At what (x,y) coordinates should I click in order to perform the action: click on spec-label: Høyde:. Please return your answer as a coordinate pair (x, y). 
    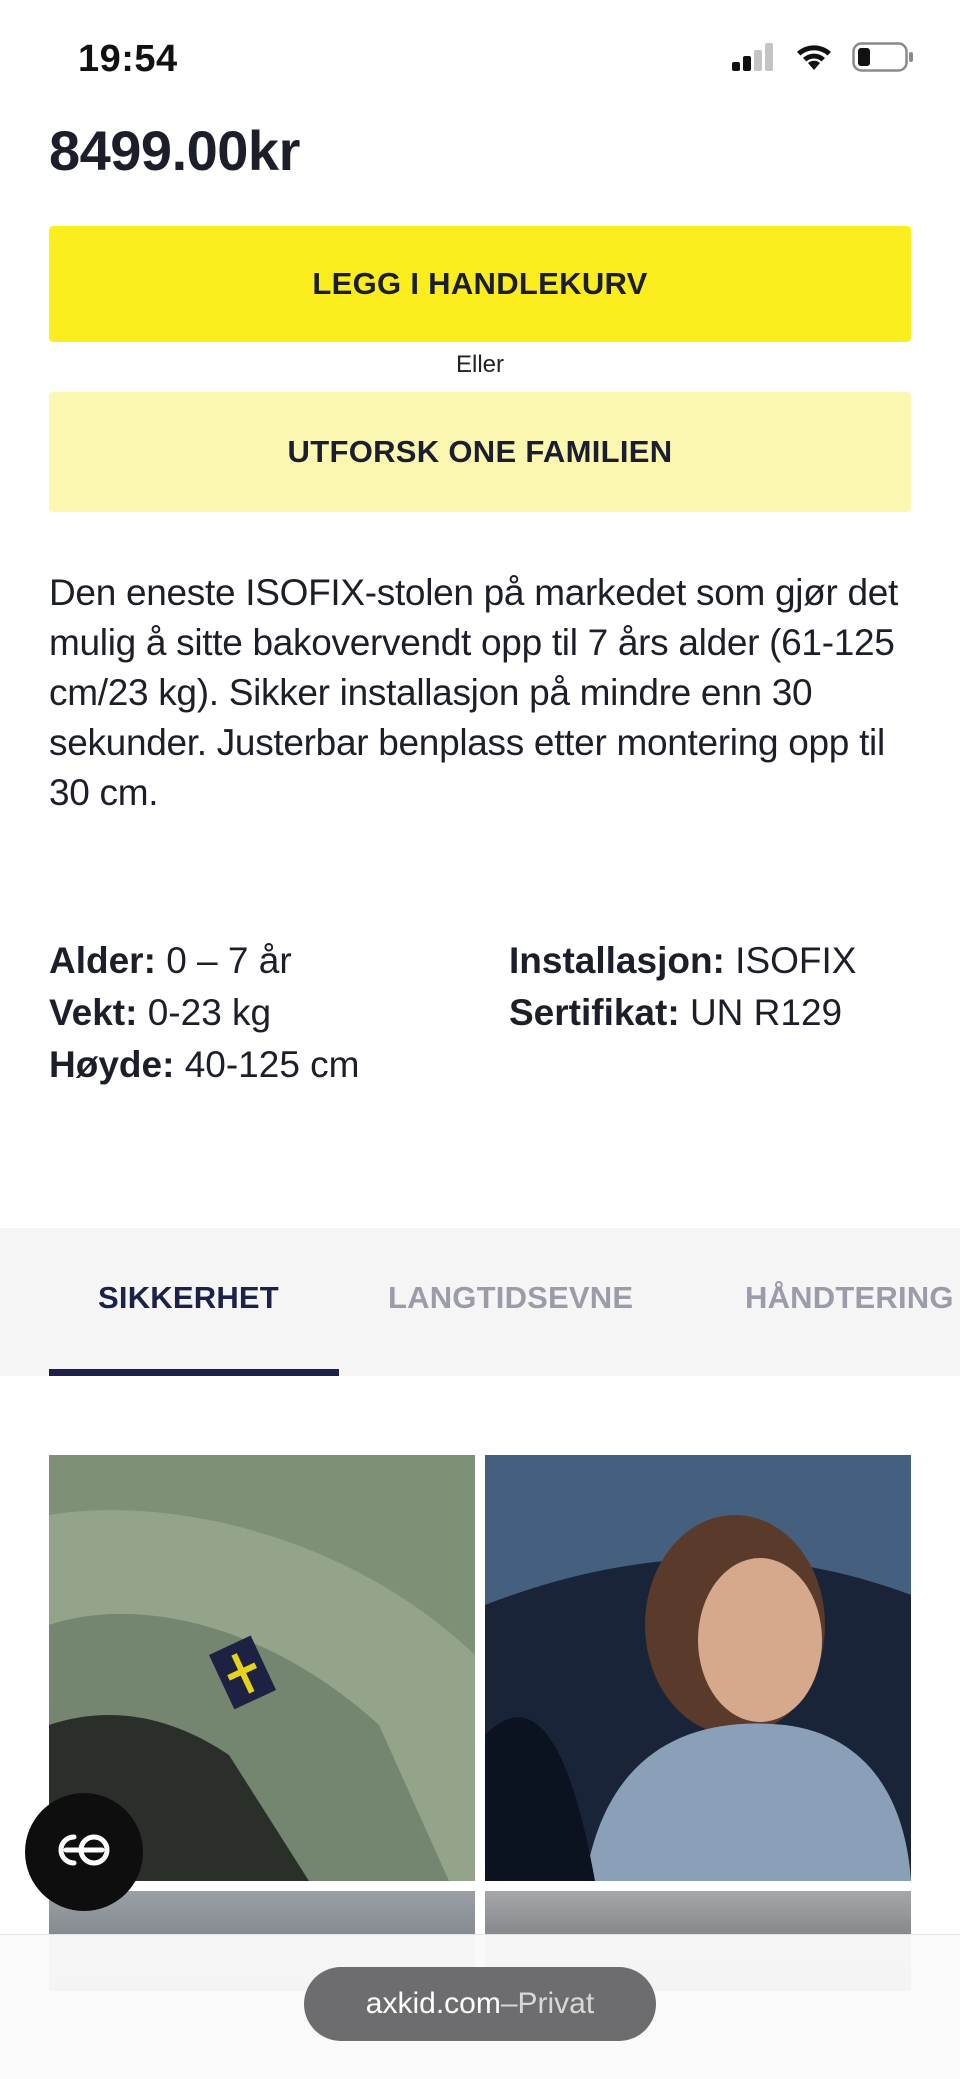
    Looking at the image, I should click on (112, 1064).